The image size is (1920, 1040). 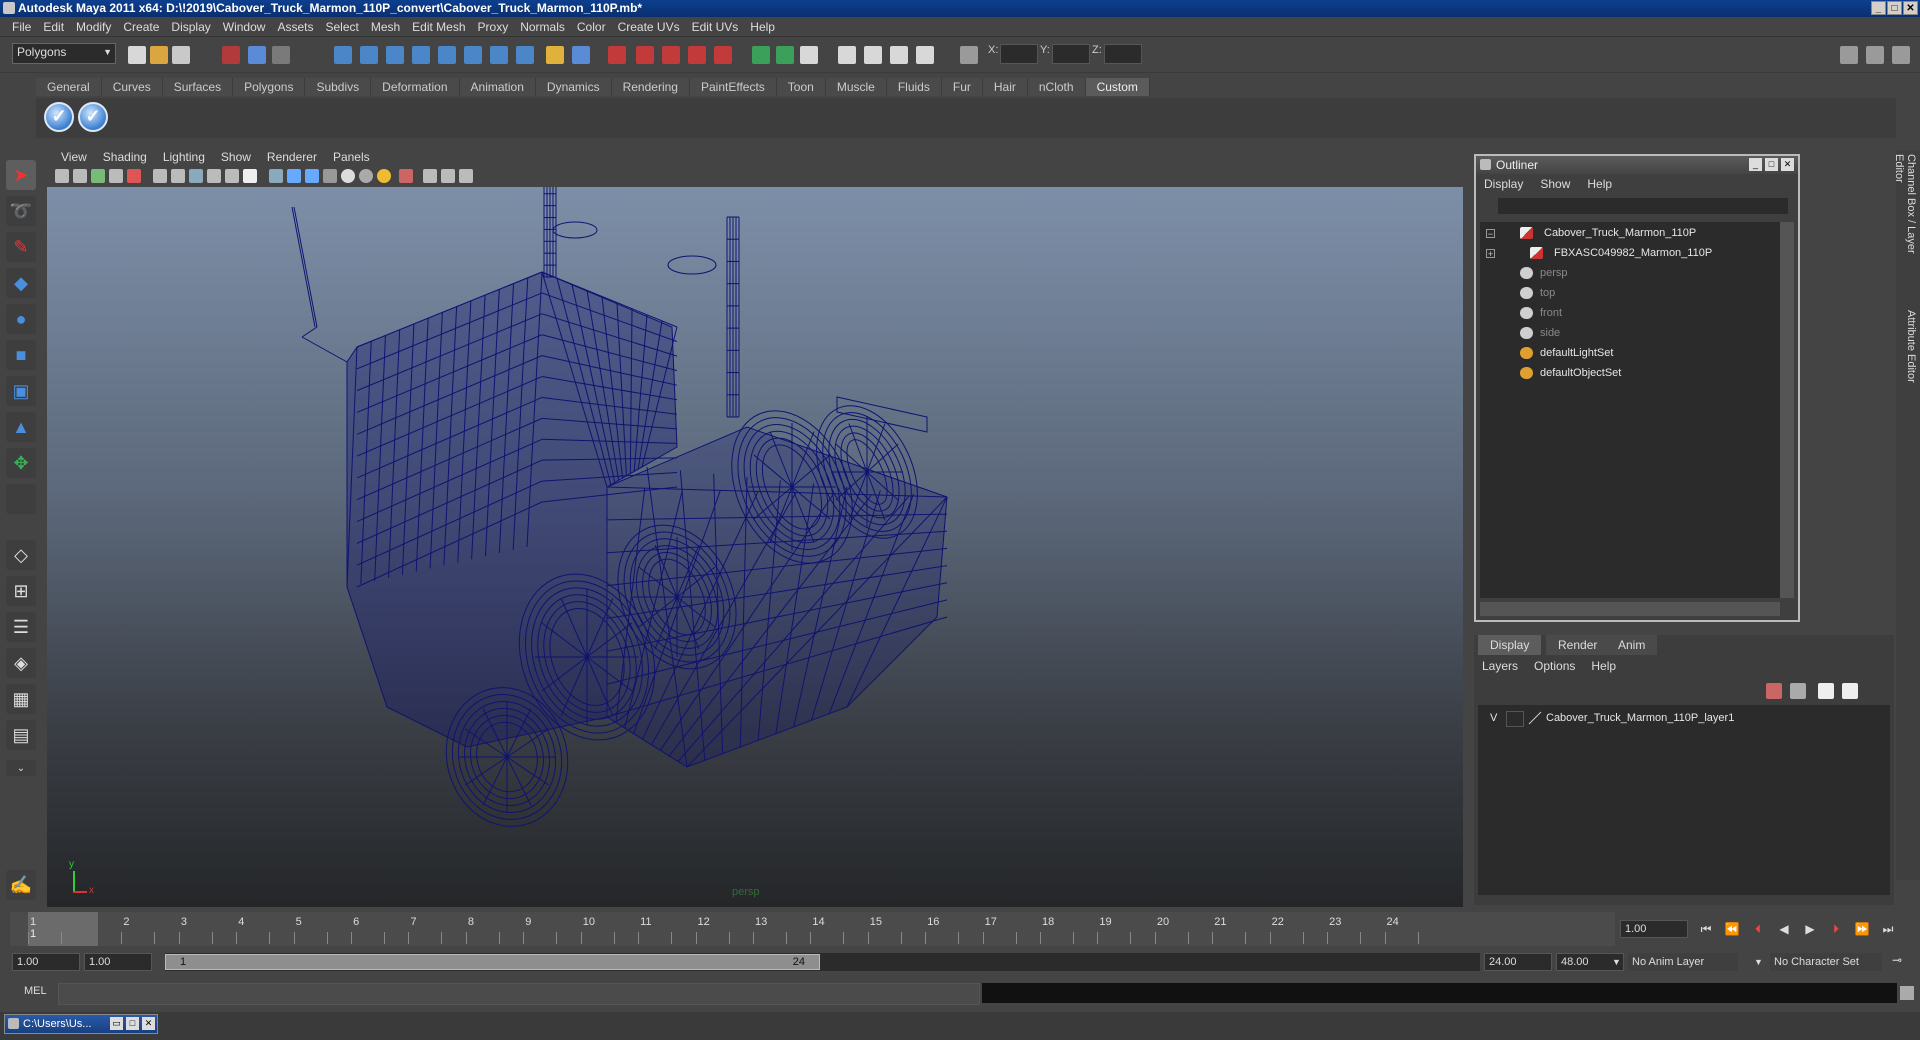 What do you see at coordinates (1758, 929) in the screenshot?
I see `step-back-frame-icon: ⏴` at bounding box center [1758, 929].